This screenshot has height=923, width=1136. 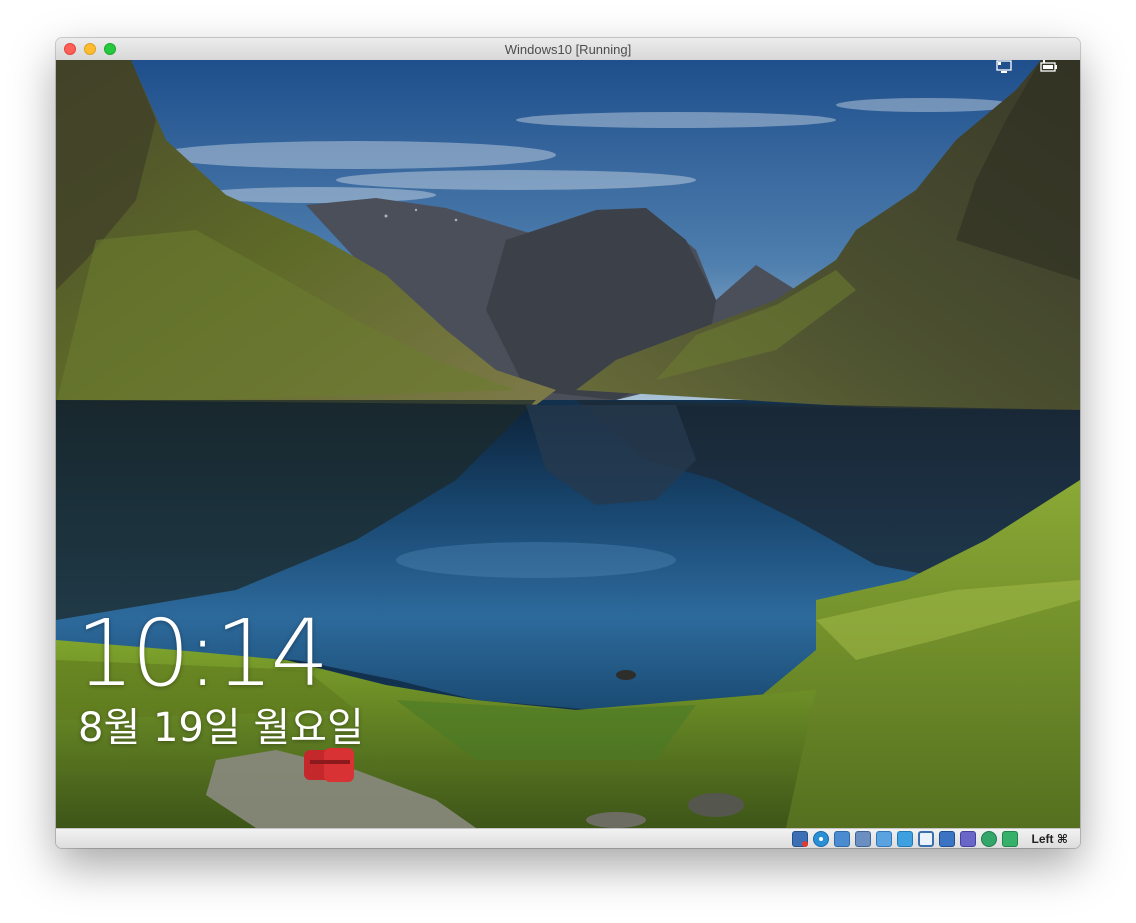 I want to click on window-title: Windows10 [Running], so click(x=568, y=49).